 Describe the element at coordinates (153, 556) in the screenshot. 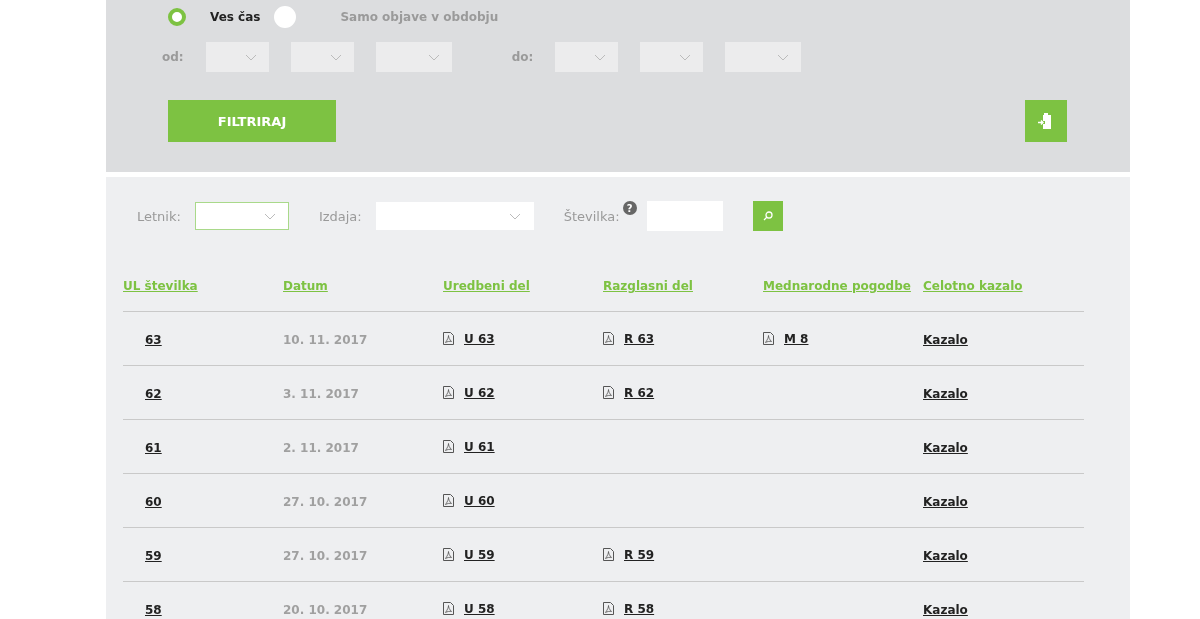

I see `issue-number-link: 59` at that location.